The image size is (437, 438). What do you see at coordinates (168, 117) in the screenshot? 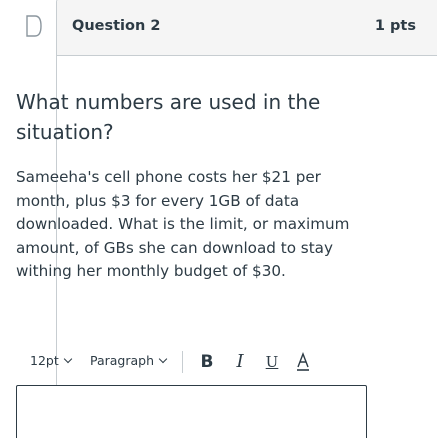
I see `question-heading: What numbers are used in the situation?` at bounding box center [168, 117].